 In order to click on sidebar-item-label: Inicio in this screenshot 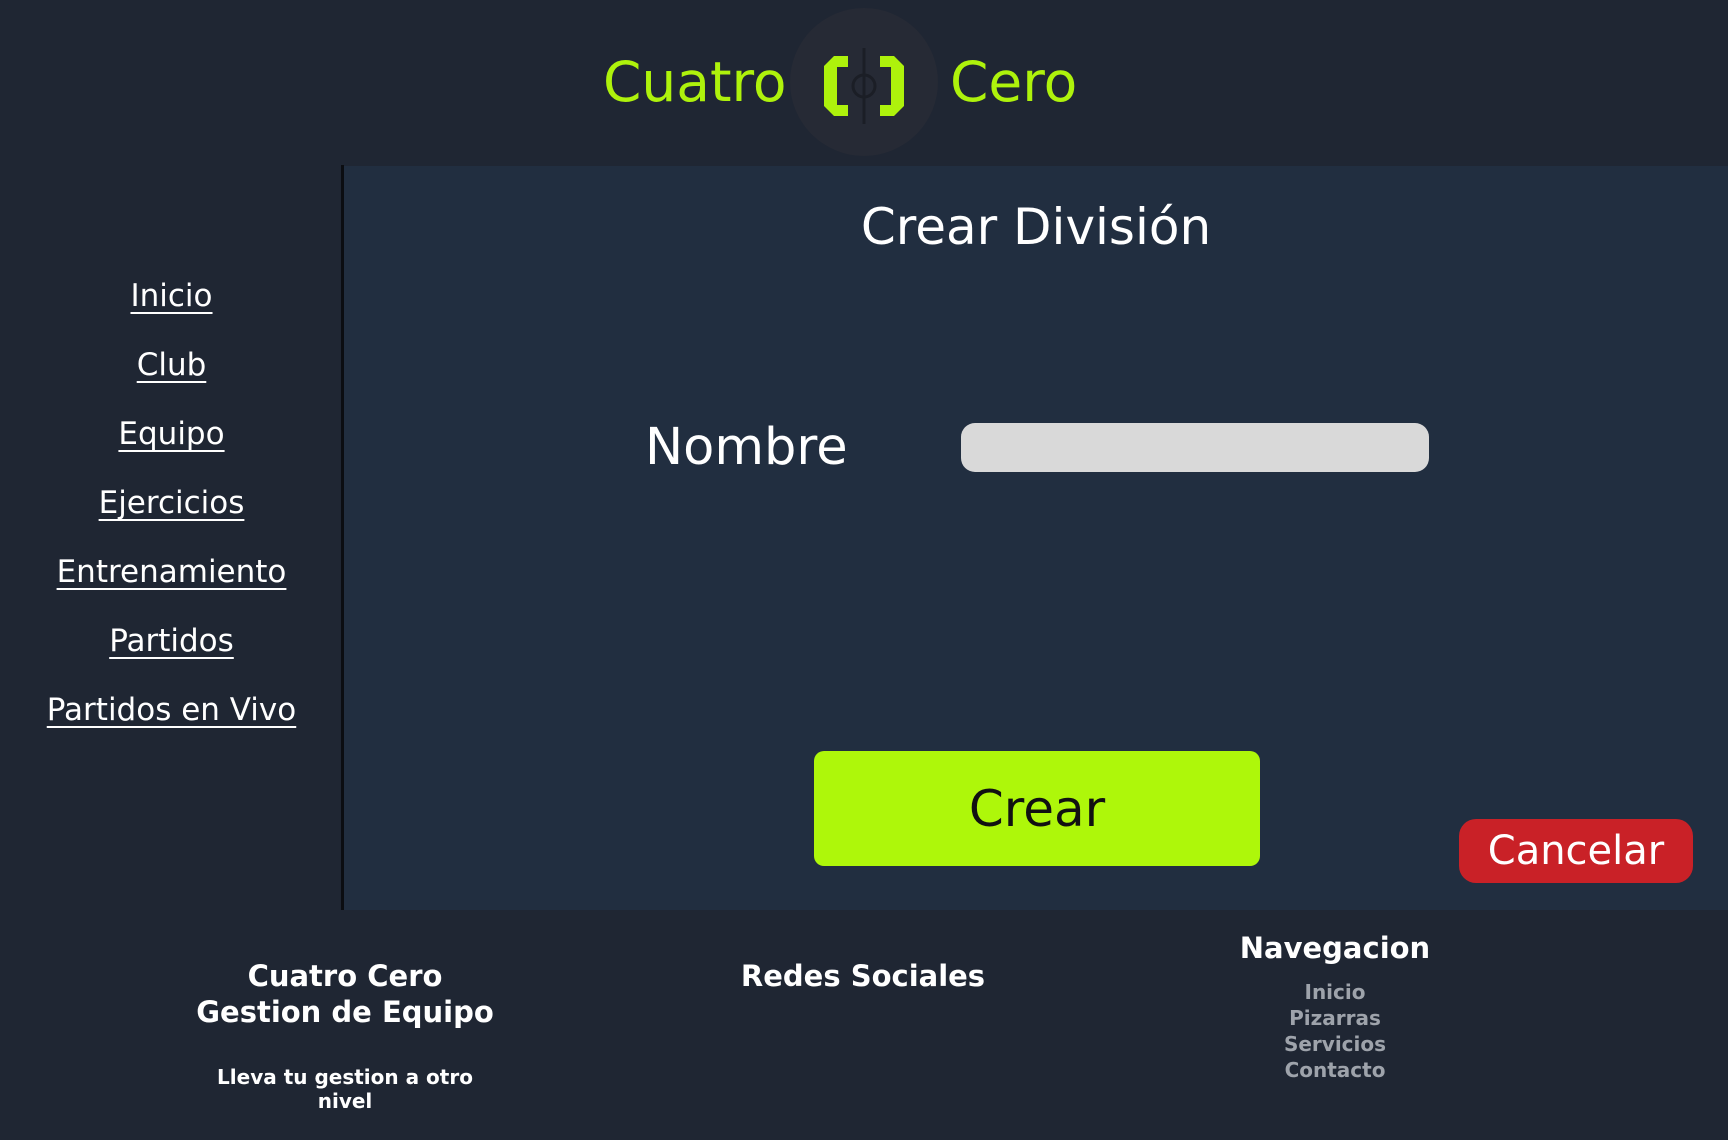, I will do `click(171, 296)`.